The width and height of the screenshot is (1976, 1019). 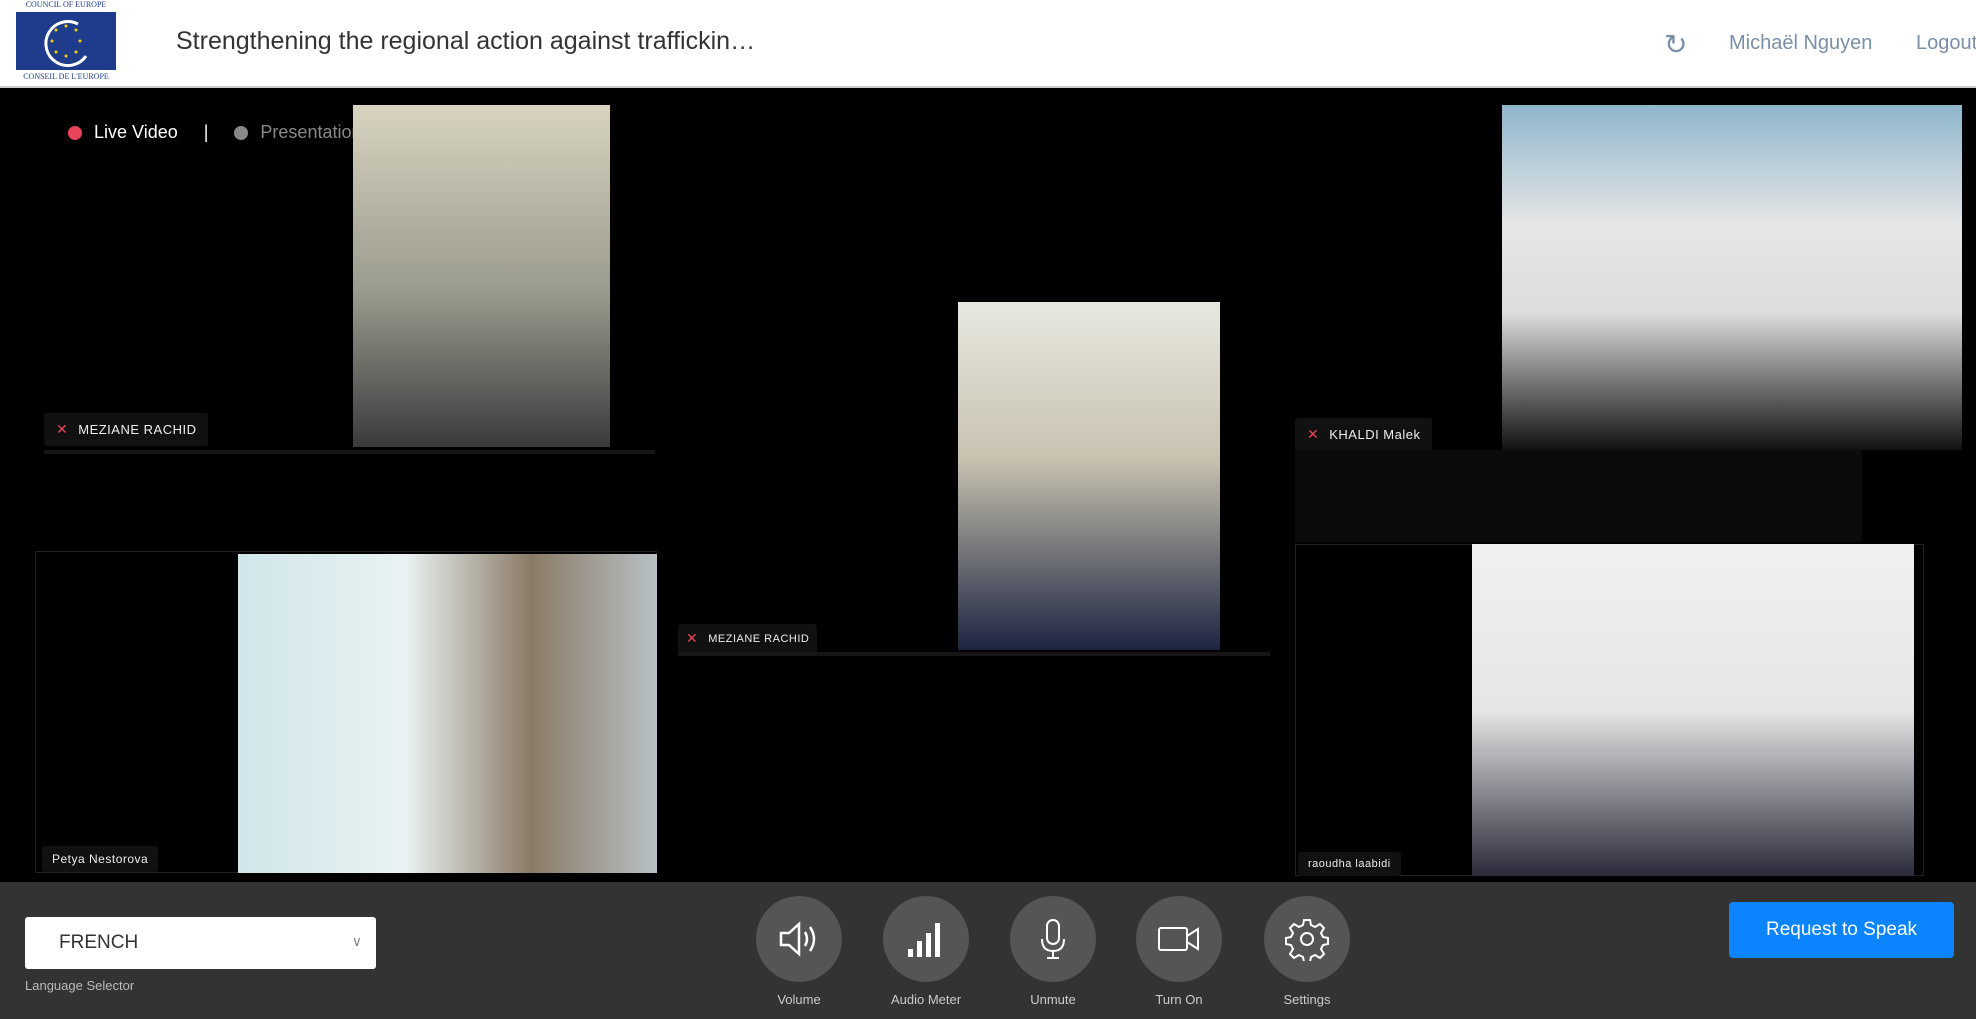 What do you see at coordinates (100, 859) in the screenshot?
I see `participant-label: Petya Nestorova` at bounding box center [100, 859].